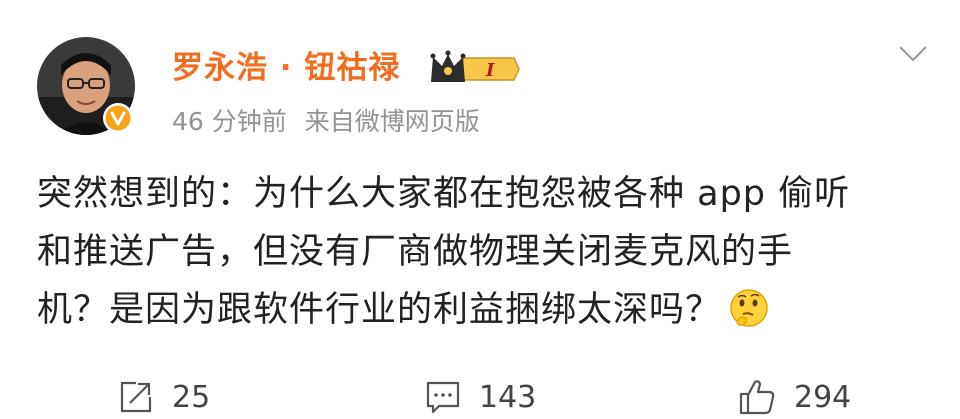 Image resolution: width=960 pixels, height=419 pixels. I want to click on comment-bubble-icon, so click(443, 397).